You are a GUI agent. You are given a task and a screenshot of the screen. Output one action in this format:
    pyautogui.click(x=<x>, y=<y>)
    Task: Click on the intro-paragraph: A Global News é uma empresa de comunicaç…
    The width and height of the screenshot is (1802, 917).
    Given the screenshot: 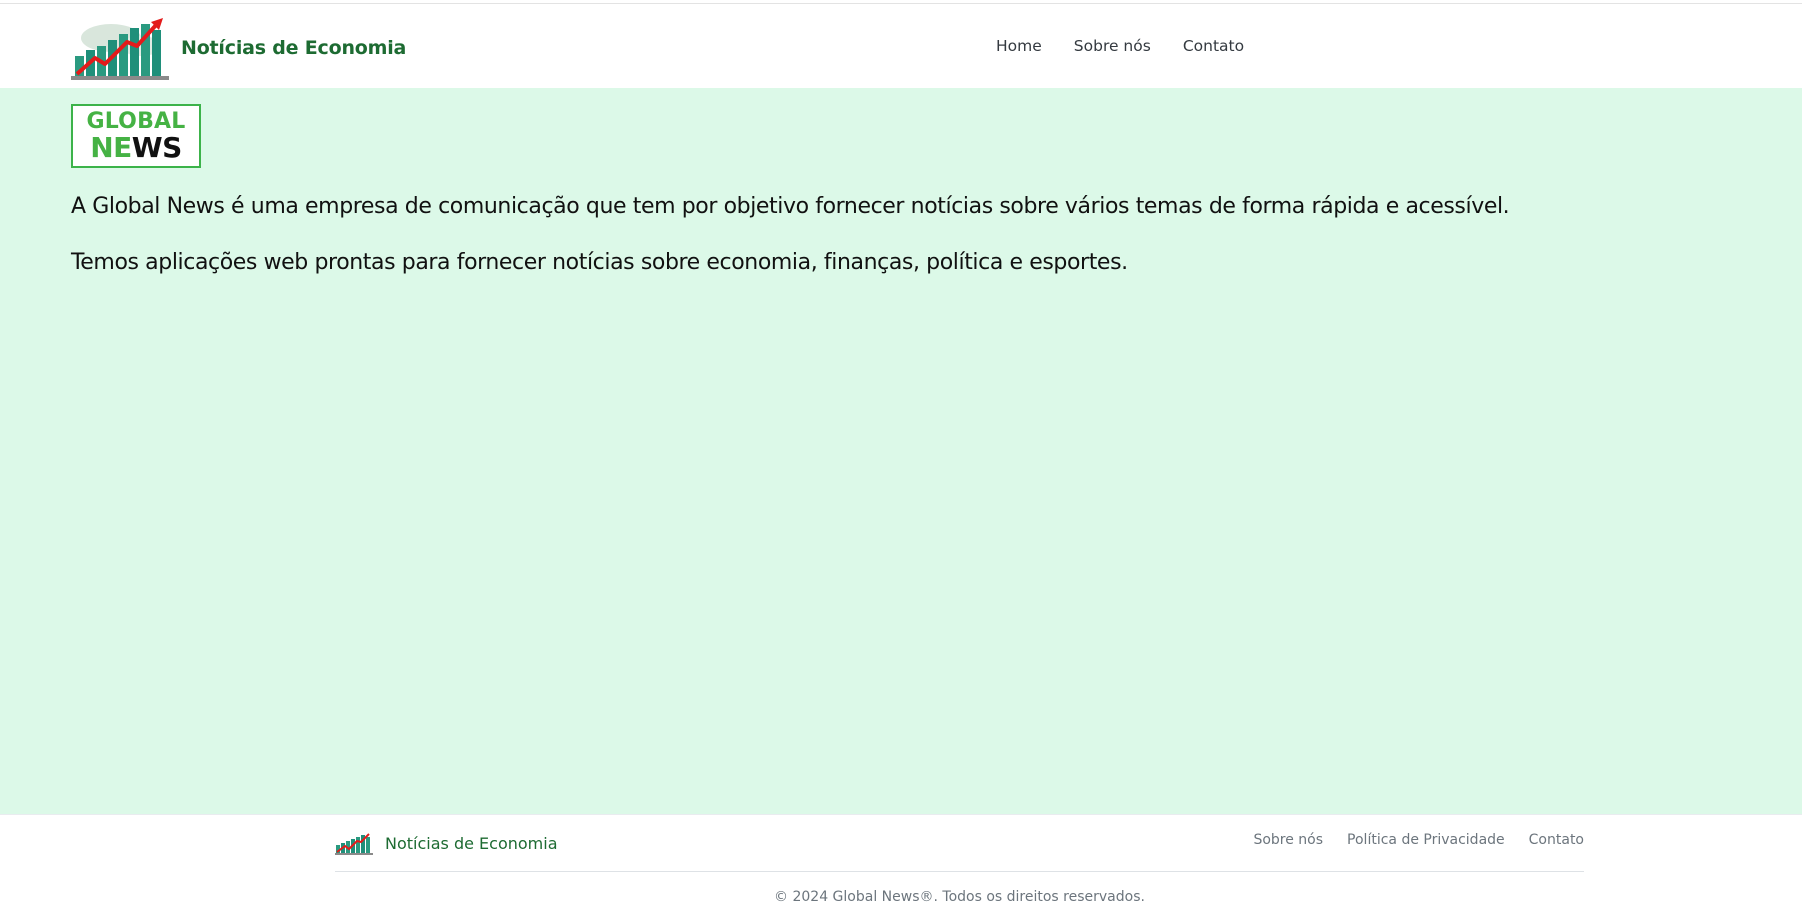 What is the action you would take?
    pyautogui.click(x=790, y=206)
    